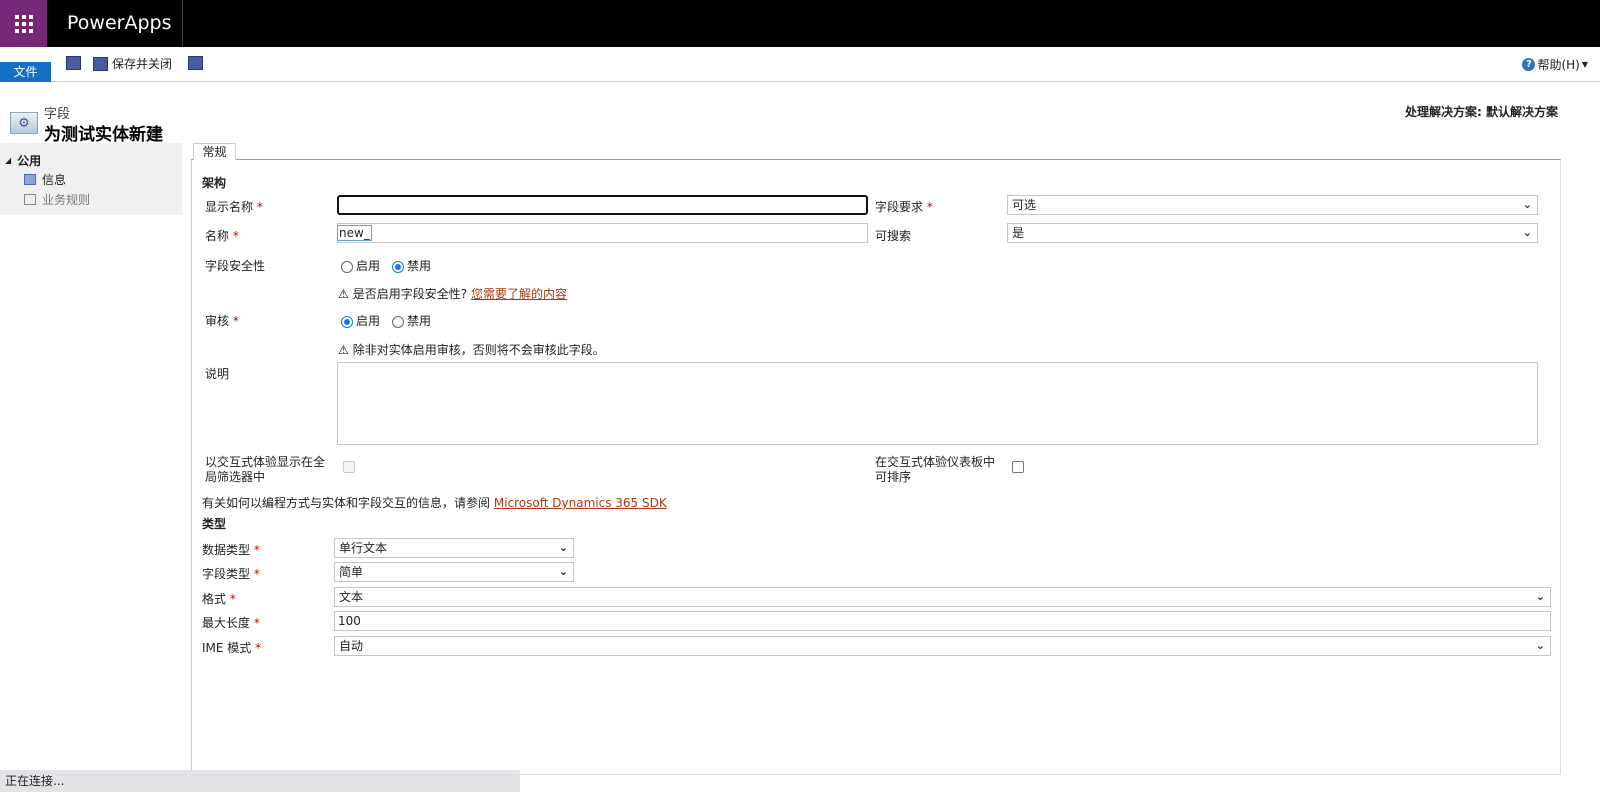 The image size is (1600, 808). Describe the element at coordinates (214, 524) in the screenshot. I see `section-type: 类型` at that location.